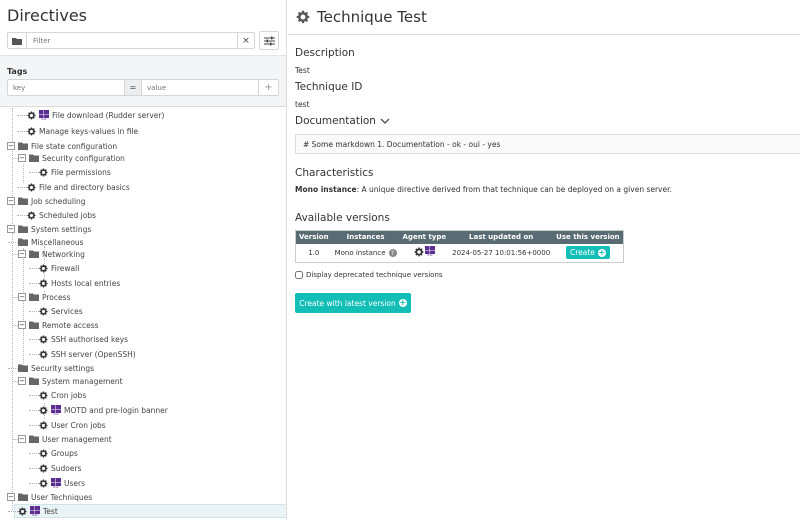  I want to click on tree-category-item: − System settings, so click(49, 229).